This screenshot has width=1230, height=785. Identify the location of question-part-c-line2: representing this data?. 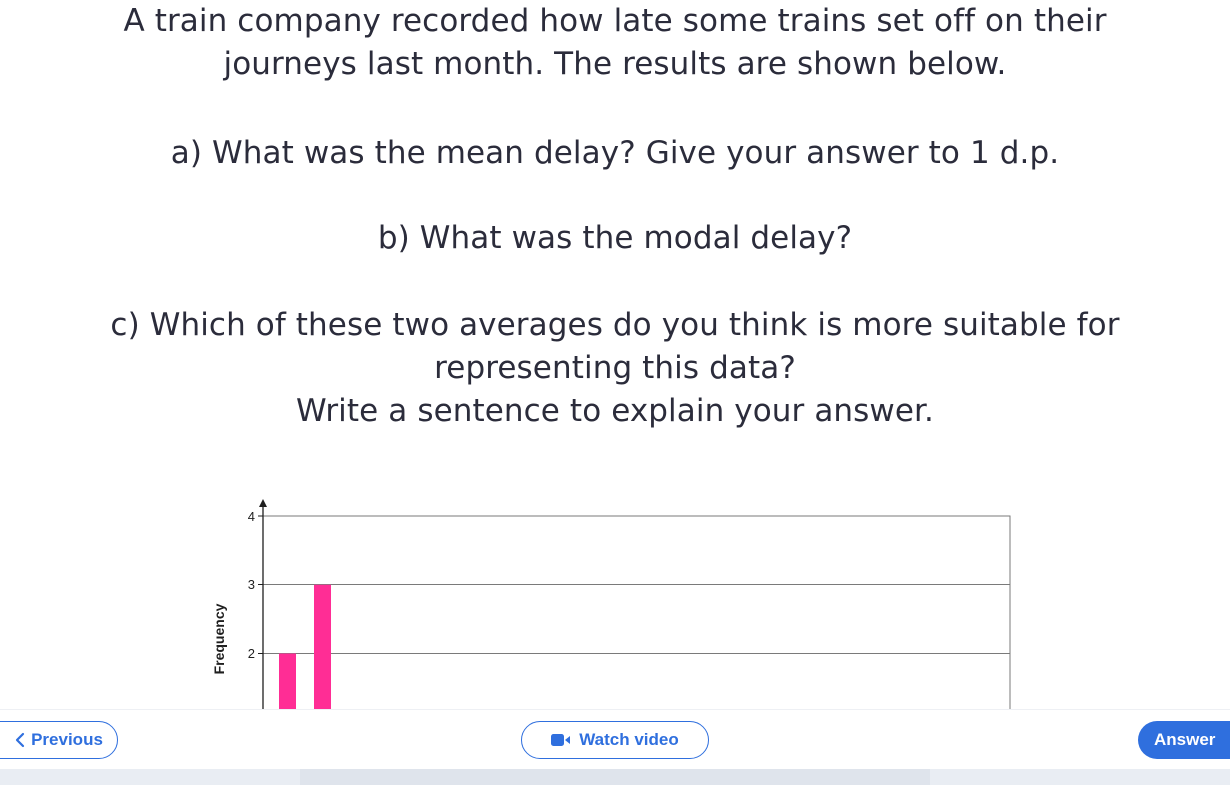
(615, 368).